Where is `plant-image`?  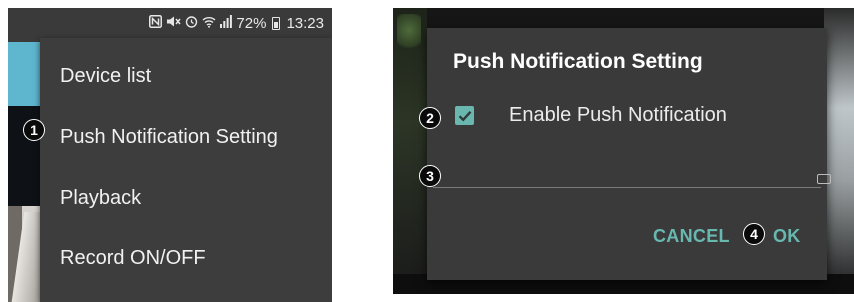 plant-image is located at coordinates (409, 34).